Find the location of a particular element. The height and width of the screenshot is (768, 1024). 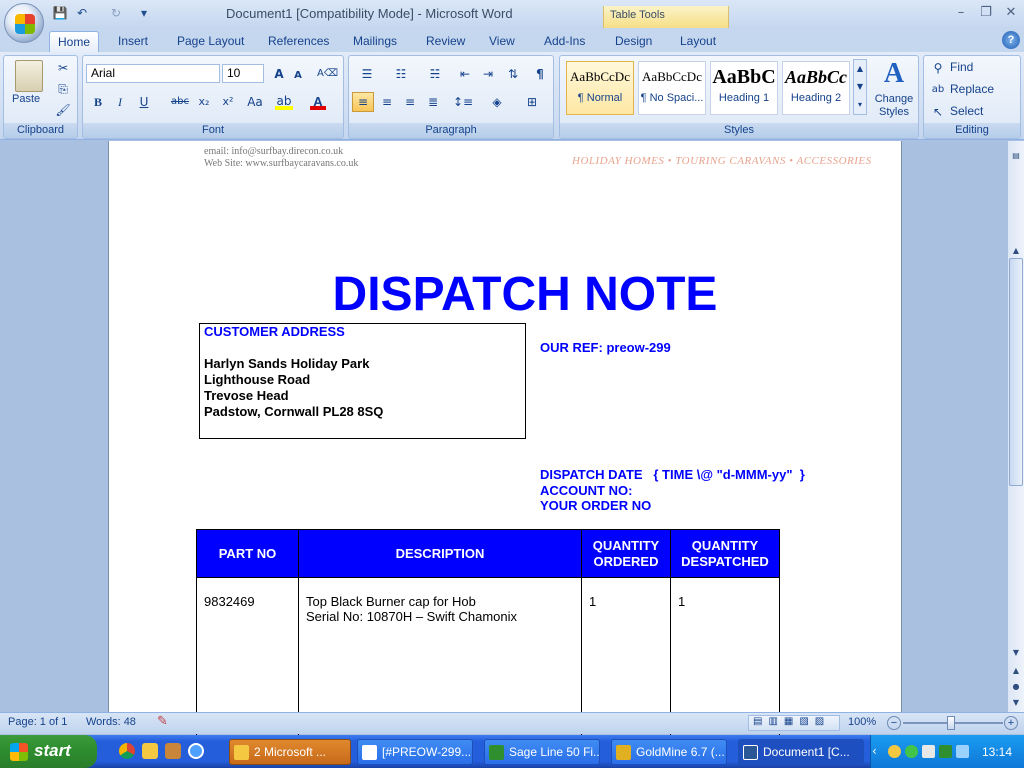

cut-icon: ✂ is located at coordinates (63, 68).